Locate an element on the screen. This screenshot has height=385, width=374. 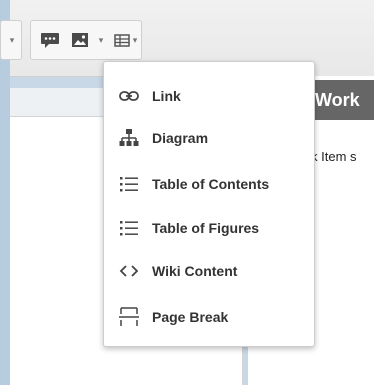
comment-button is located at coordinates (50, 40).